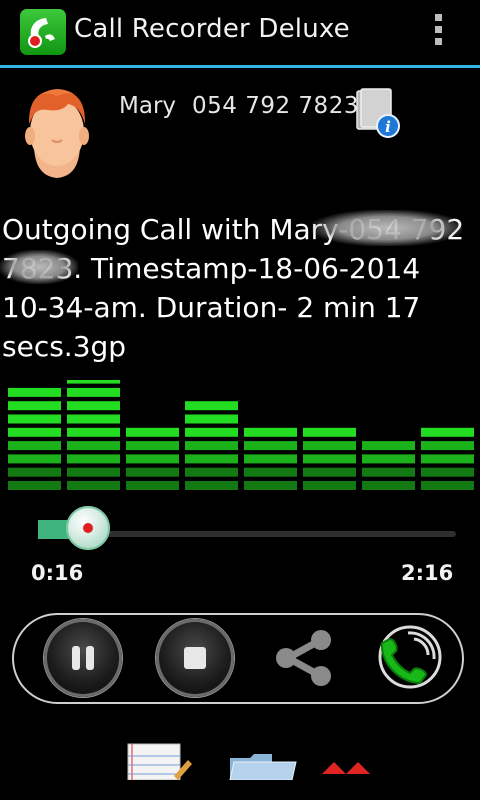 This screenshot has height=800, width=480. I want to click on folder-button, so click(263, 766).